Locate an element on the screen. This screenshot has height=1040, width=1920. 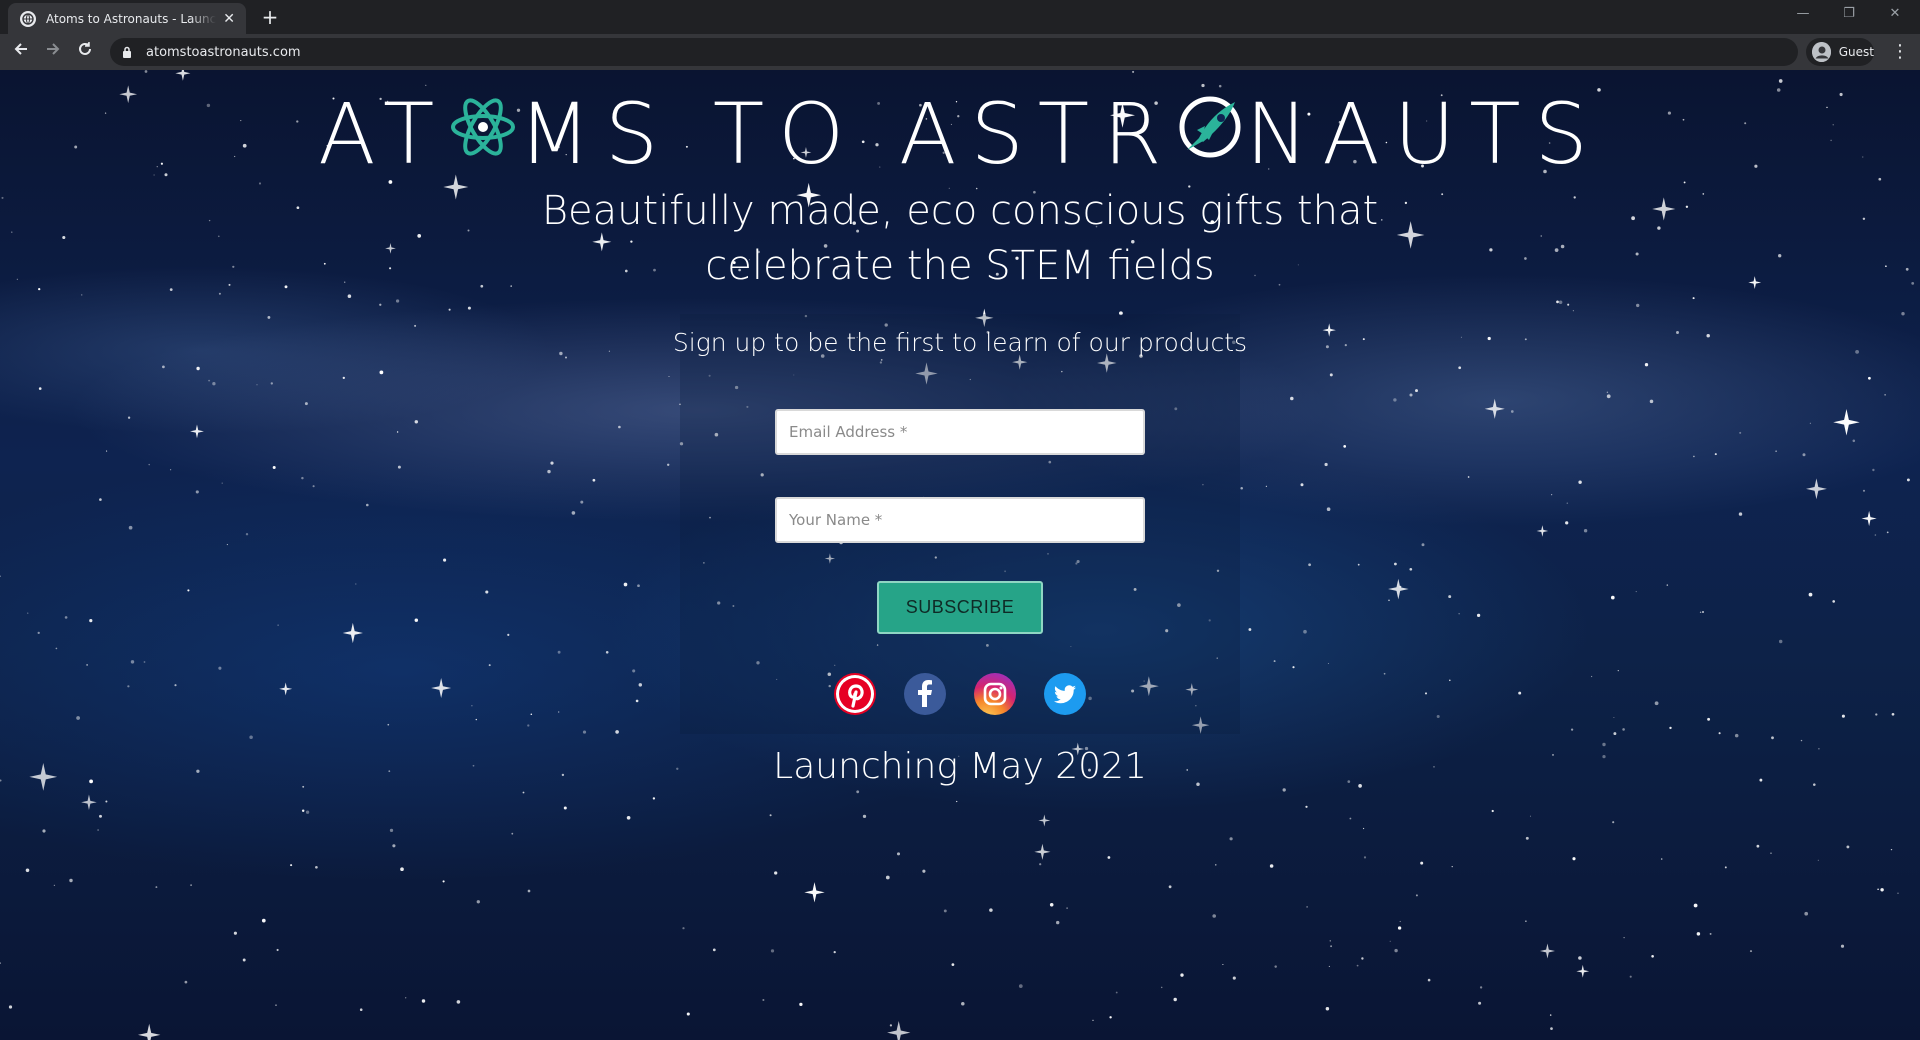
profile-button: Guest is located at coordinates (1840, 52).